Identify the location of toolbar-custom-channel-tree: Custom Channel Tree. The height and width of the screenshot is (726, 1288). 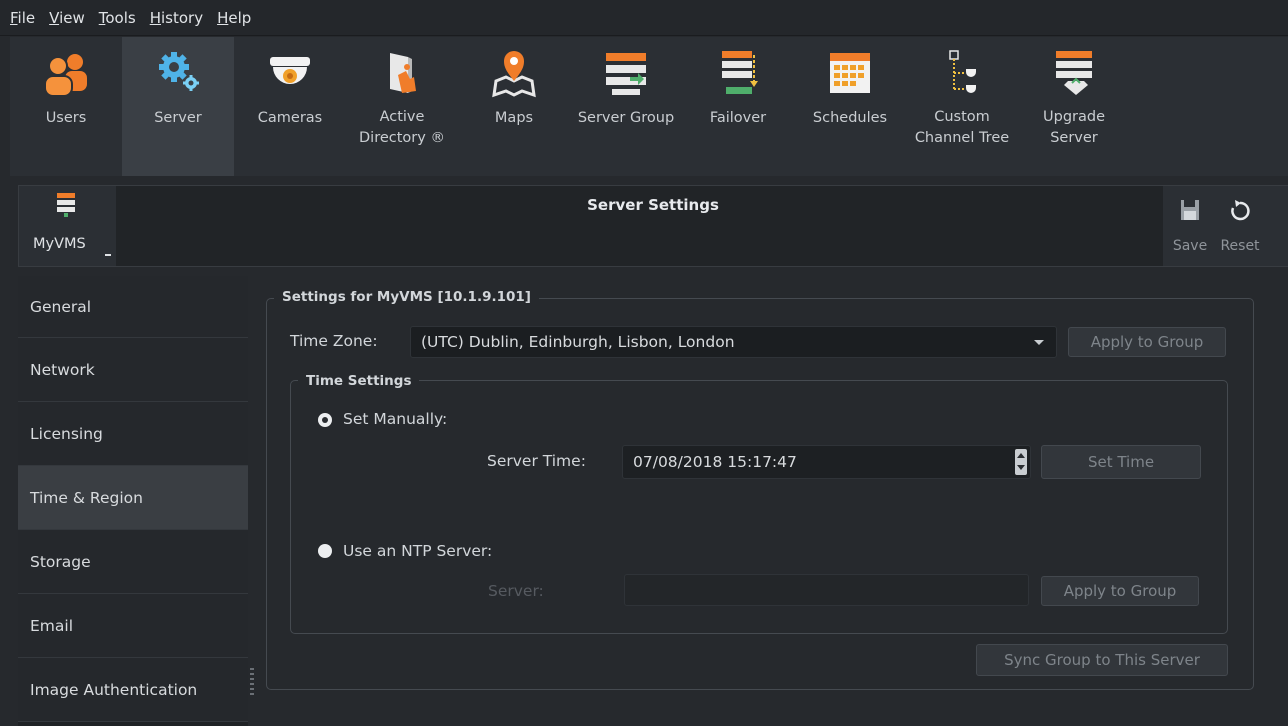
(962, 106).